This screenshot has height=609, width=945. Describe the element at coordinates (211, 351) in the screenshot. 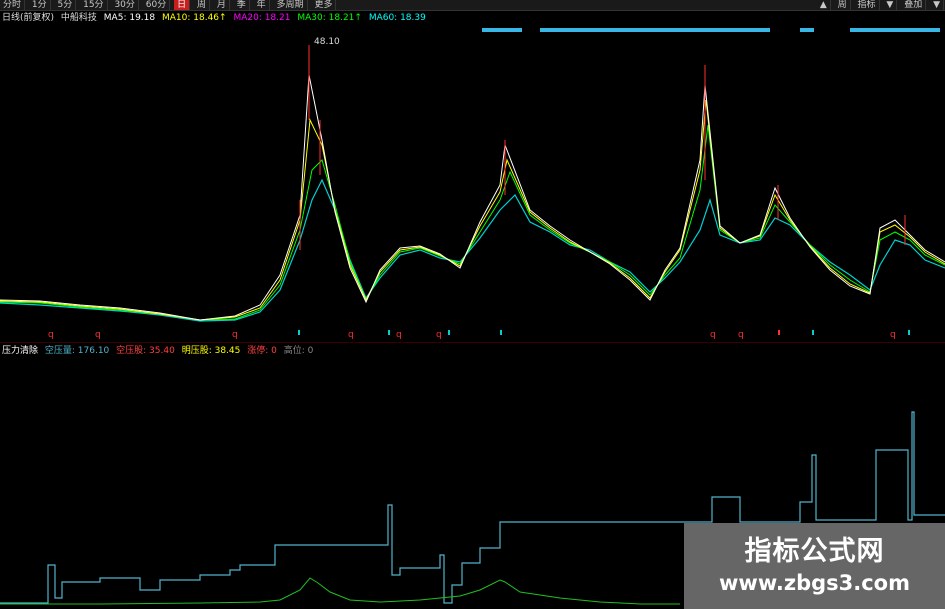

I see `indicator-value-c: 明压股: 38.45` at that location.